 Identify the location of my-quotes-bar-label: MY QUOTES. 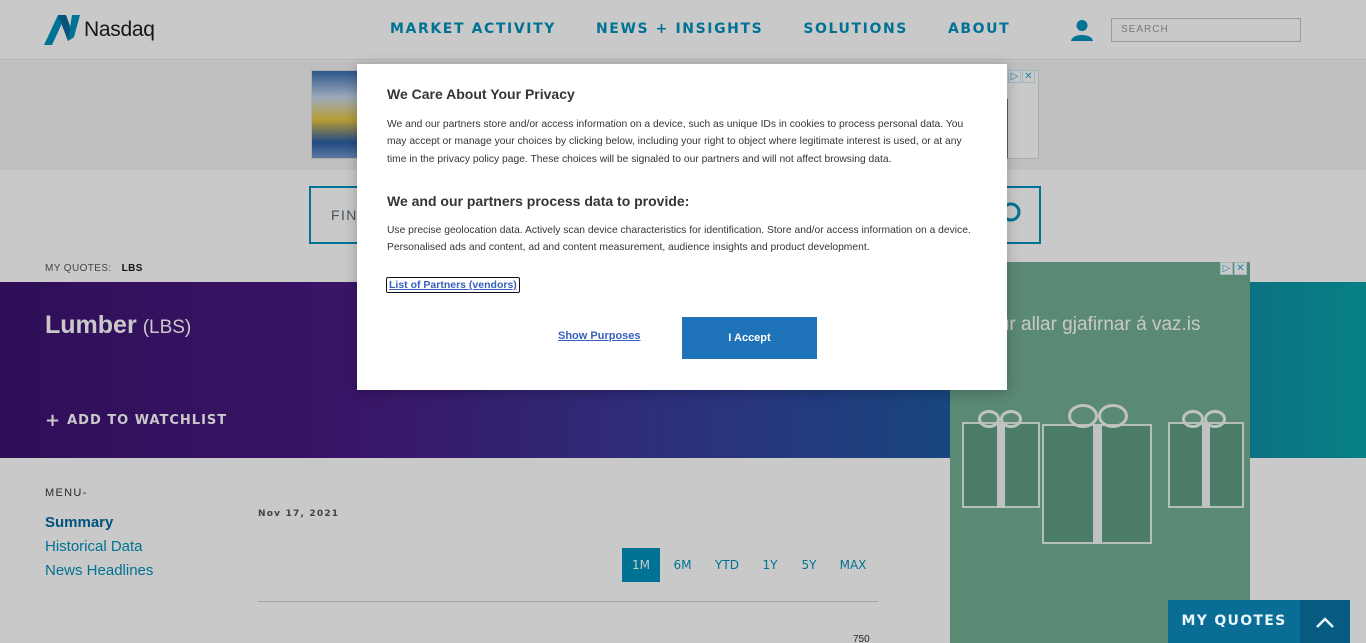
(1234, 621).